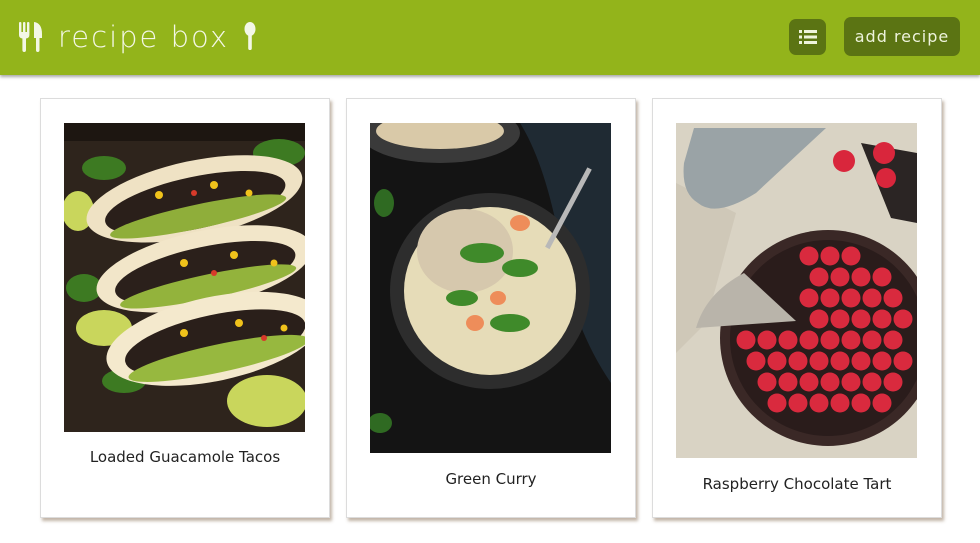  I want to click on tacos-photo, so click(184, 277).